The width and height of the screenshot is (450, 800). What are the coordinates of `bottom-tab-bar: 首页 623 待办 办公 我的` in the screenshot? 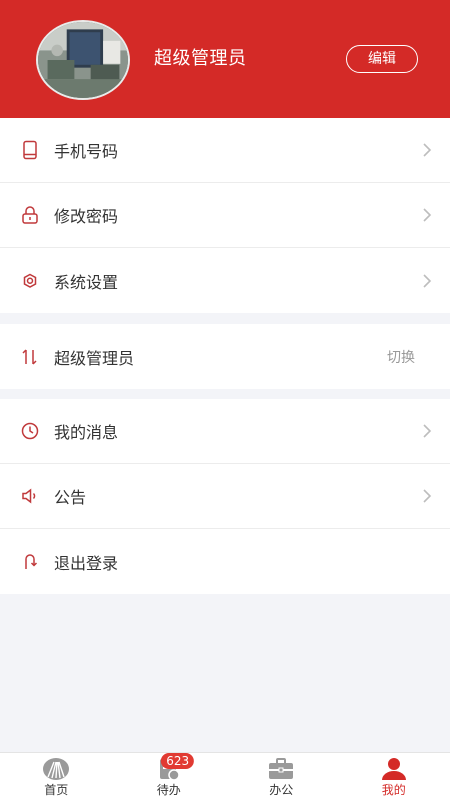 It's located at (225, 776).